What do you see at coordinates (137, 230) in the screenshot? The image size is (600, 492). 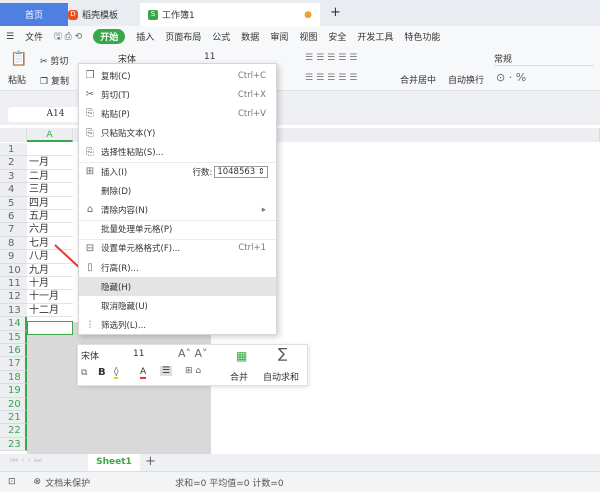 I see `menu-item-label: 批量处理单元格(P)` at bounding box center [137, 230].